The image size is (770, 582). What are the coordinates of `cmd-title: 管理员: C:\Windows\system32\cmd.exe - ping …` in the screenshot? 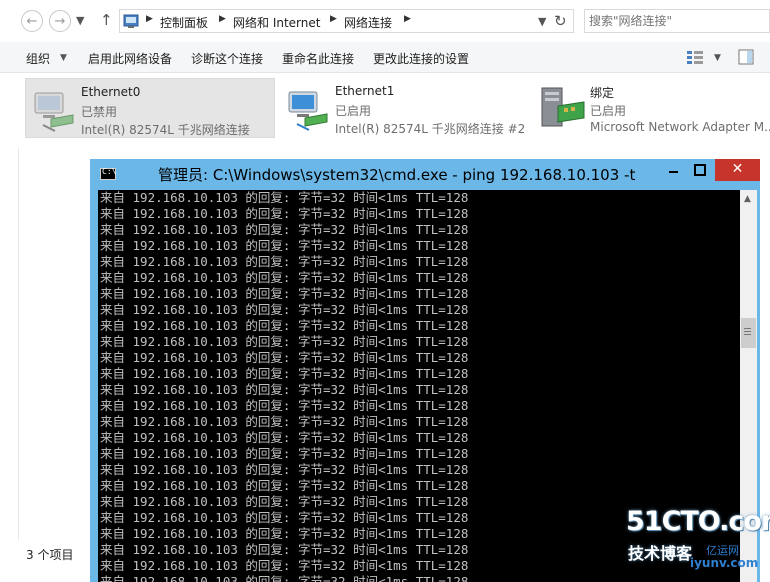 It's located at (397, 175).